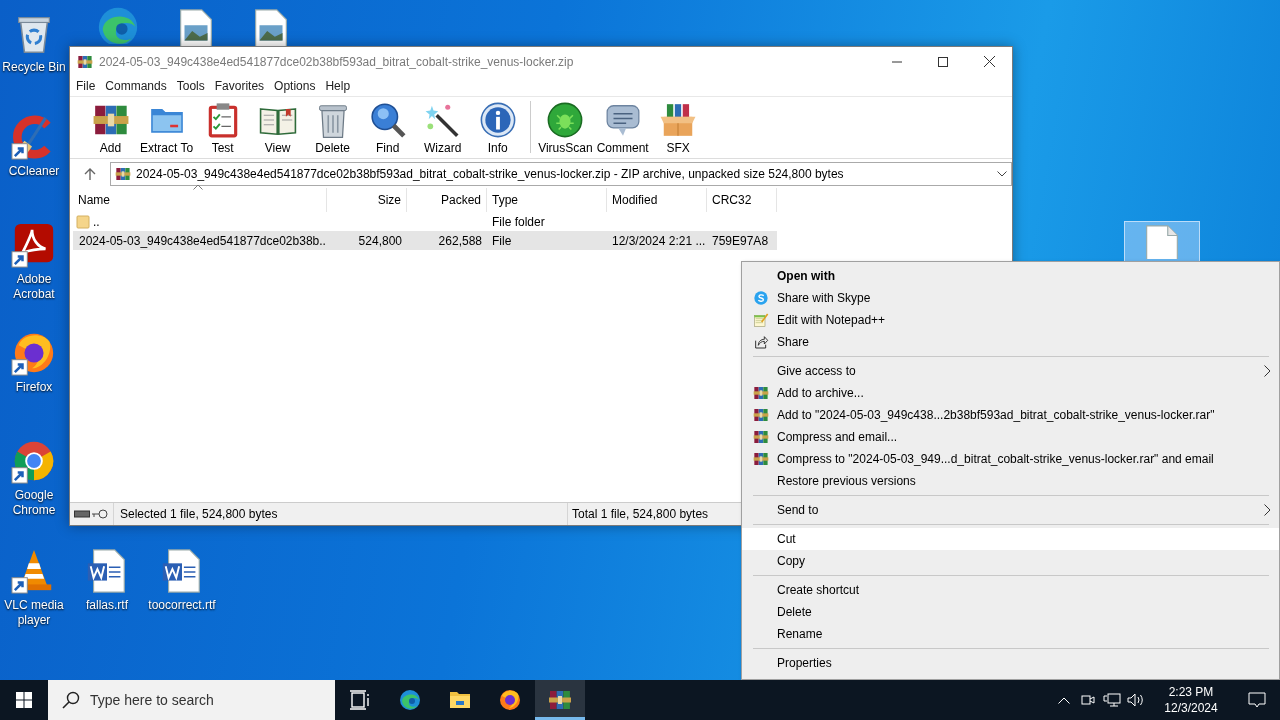 This screenshot has height=720, width=1280. I want to click on column-header: CRC32, so click(742, 200).